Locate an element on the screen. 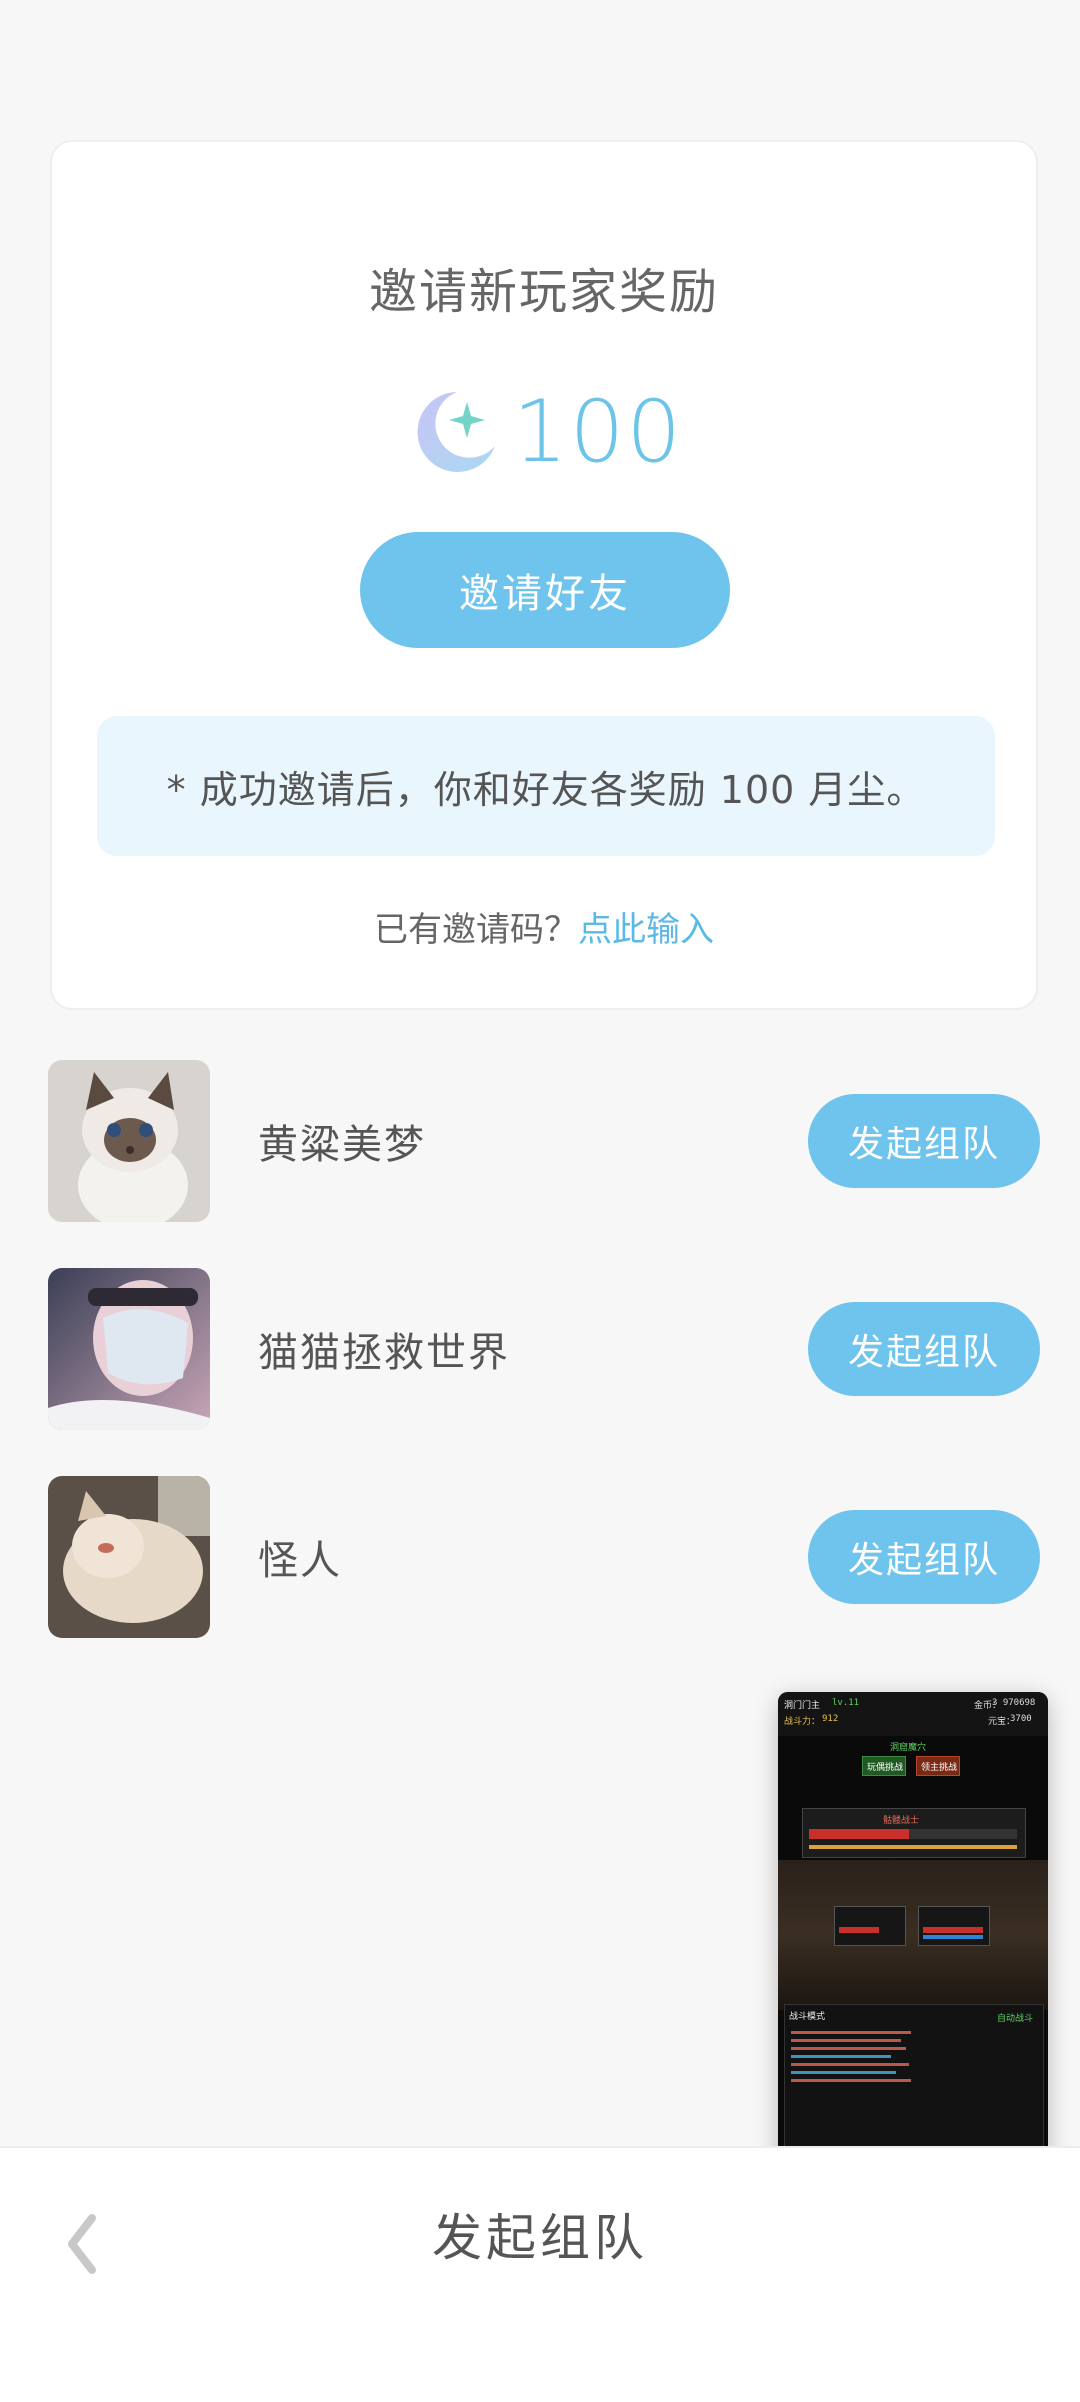 The height and width of the screenshot is (2402, 1080). game-challenge-button: 玩偶挑战 is located at coordinates (884, 1766).